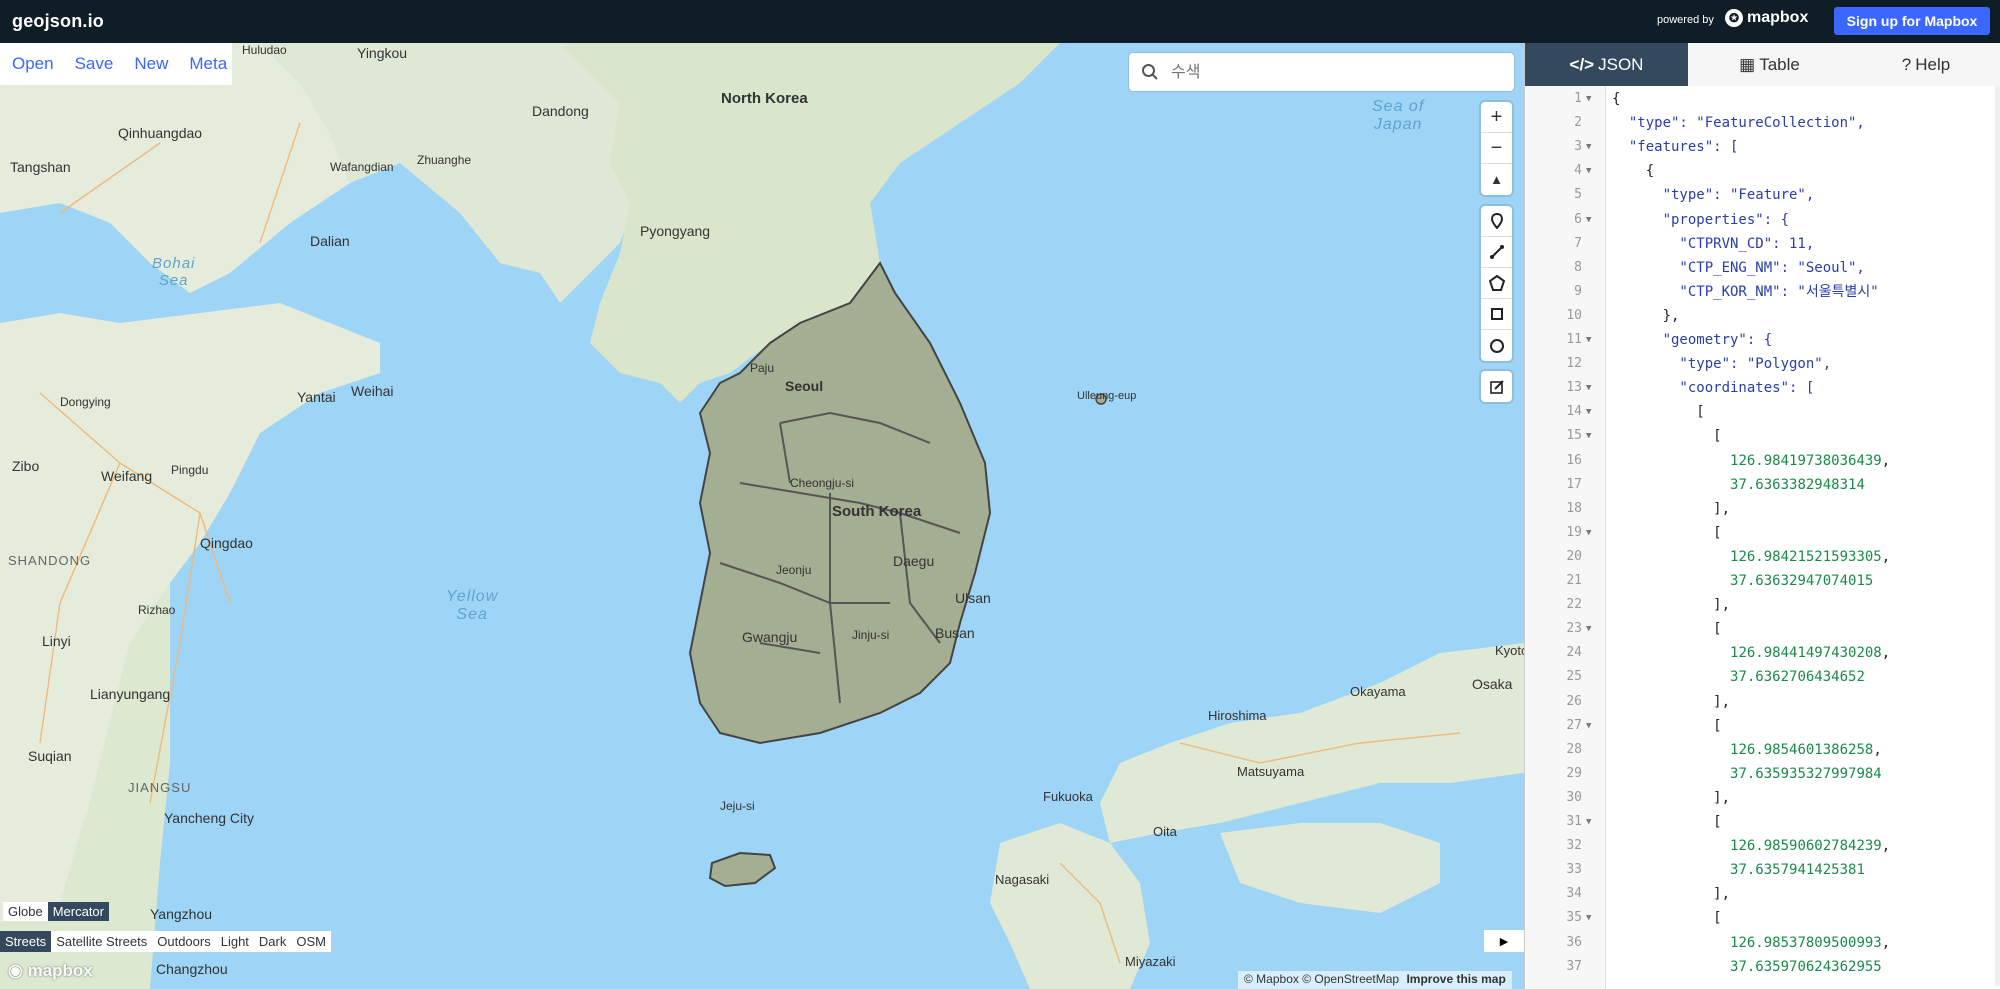 The image size is (2000, 989). I want to click on search-icon, so click(1150, 72).